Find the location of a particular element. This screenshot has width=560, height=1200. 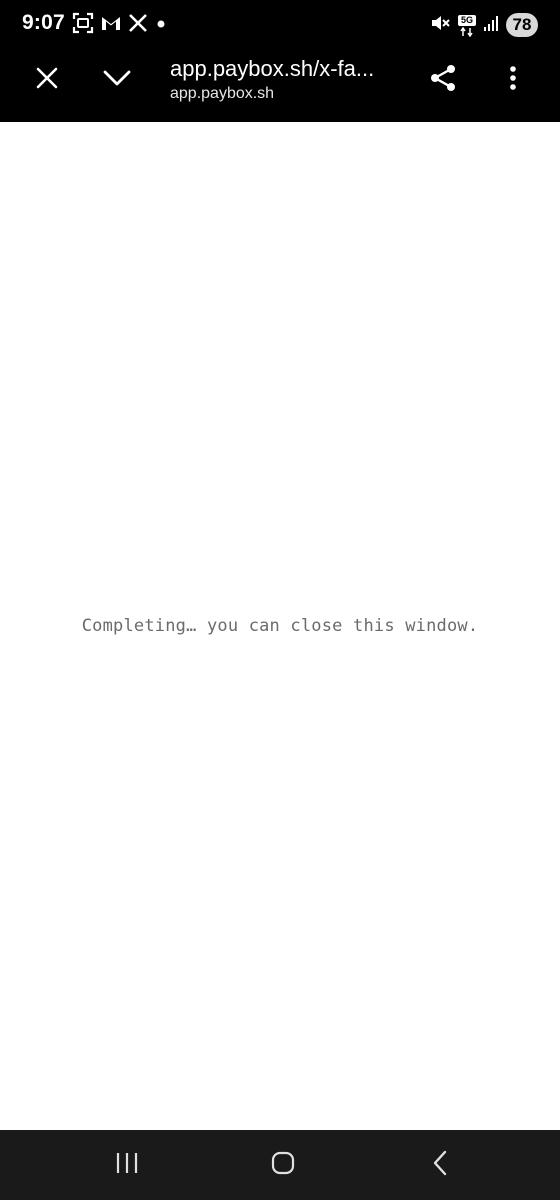

battery-indicator: 78 is located at coordinates (522, 25).